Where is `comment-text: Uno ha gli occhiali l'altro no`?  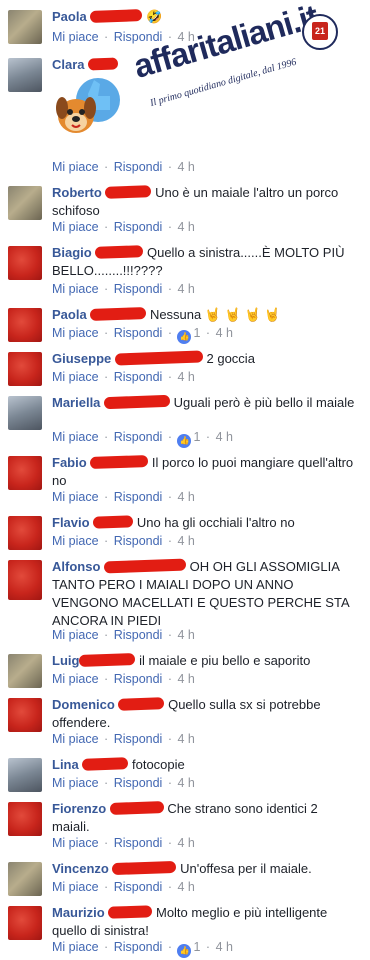
comment-text: Uno ha gli occhiali l'altro no is located at coordinates (215, 522).